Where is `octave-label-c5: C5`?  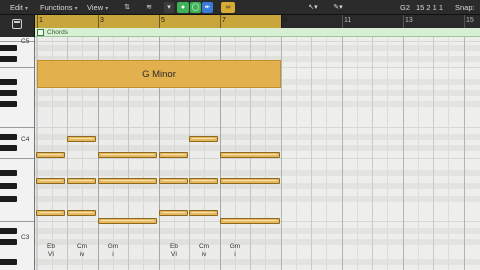 octave-label-c5: C5 is located at coordinates (25, 41).